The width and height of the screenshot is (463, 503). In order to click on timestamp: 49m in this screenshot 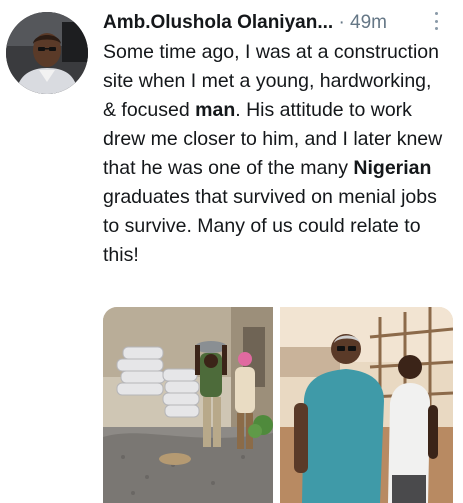, I will do `click(368, 22)`.